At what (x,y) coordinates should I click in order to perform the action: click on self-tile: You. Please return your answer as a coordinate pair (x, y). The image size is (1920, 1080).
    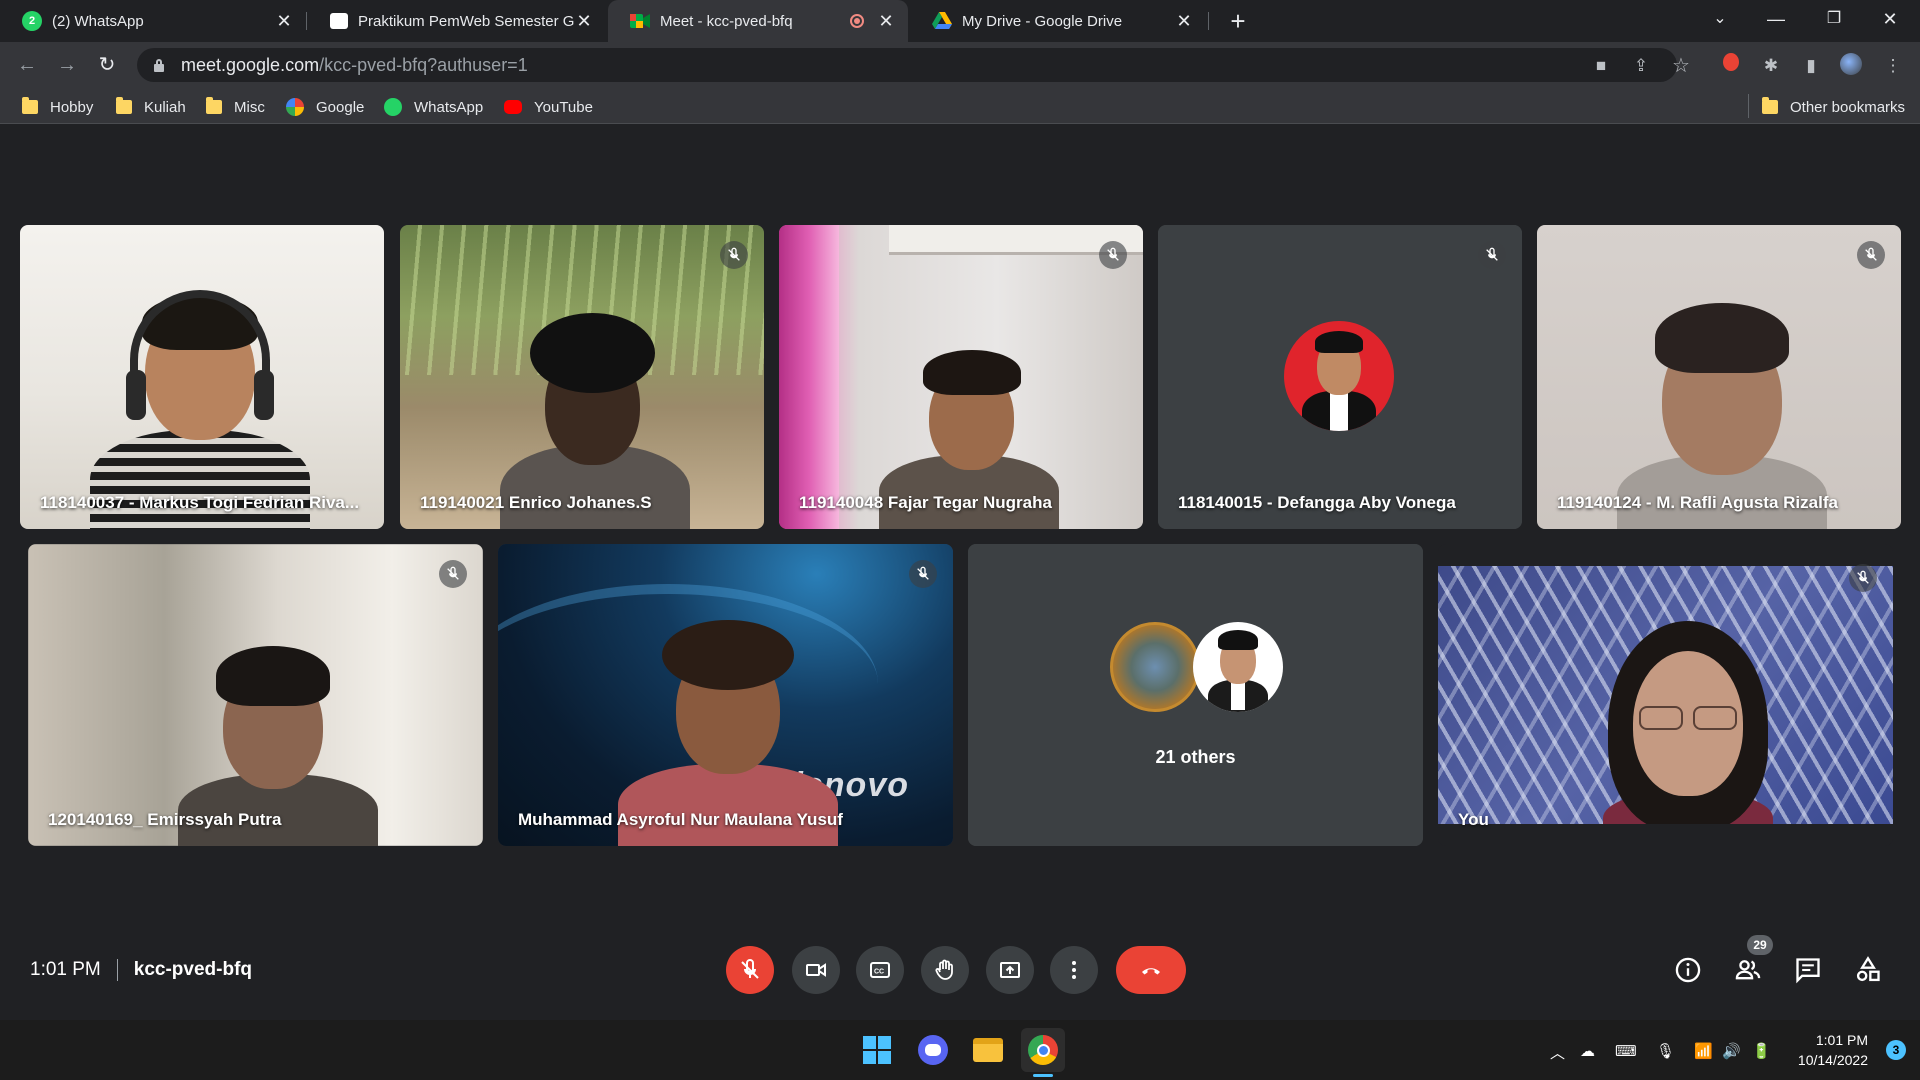
    Looking at the image, I should click on (1665, 695).